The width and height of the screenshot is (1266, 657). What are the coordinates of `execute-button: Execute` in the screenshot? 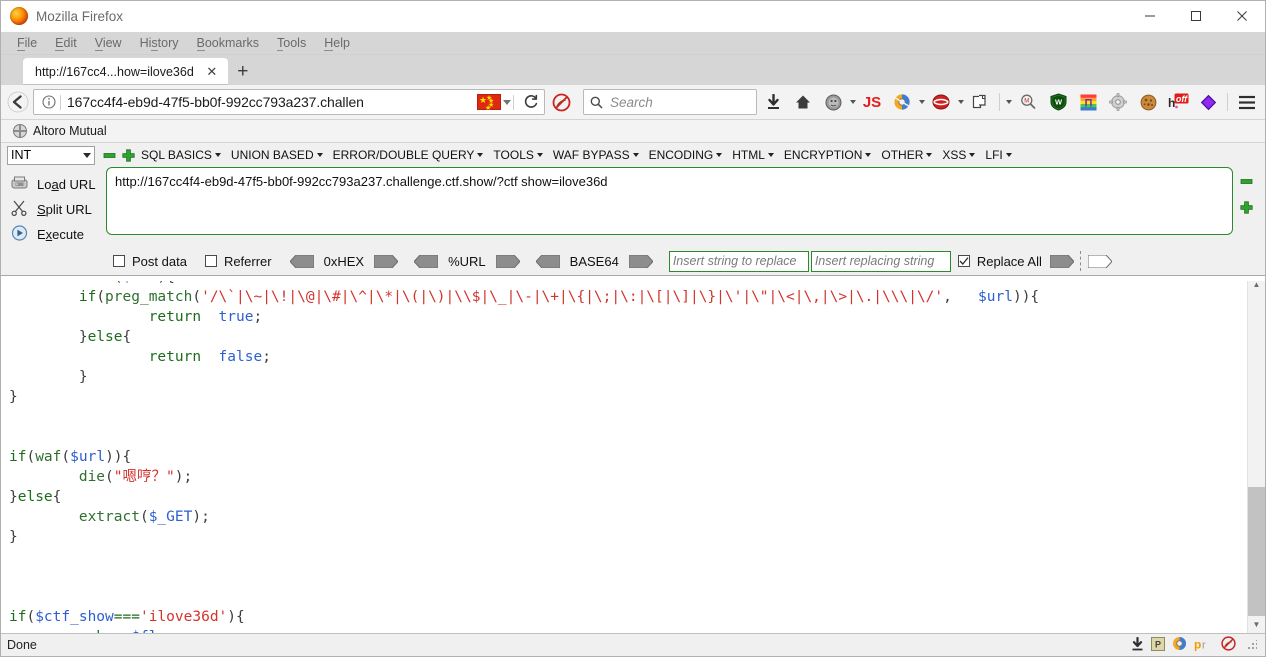 It's located at (53, 234).